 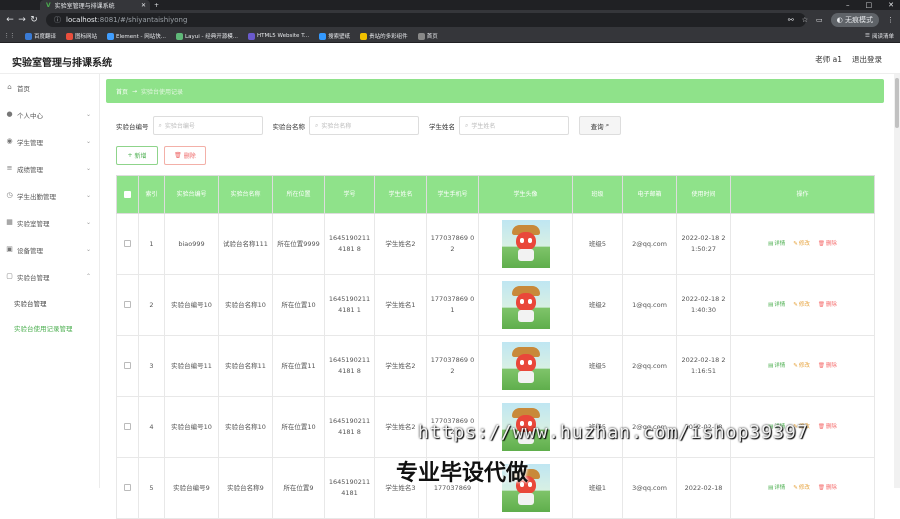 What do you see at coordinates (28, 36) in the screenshot?
I see `bookmark-0-icon` at bounding box center [28, 36].